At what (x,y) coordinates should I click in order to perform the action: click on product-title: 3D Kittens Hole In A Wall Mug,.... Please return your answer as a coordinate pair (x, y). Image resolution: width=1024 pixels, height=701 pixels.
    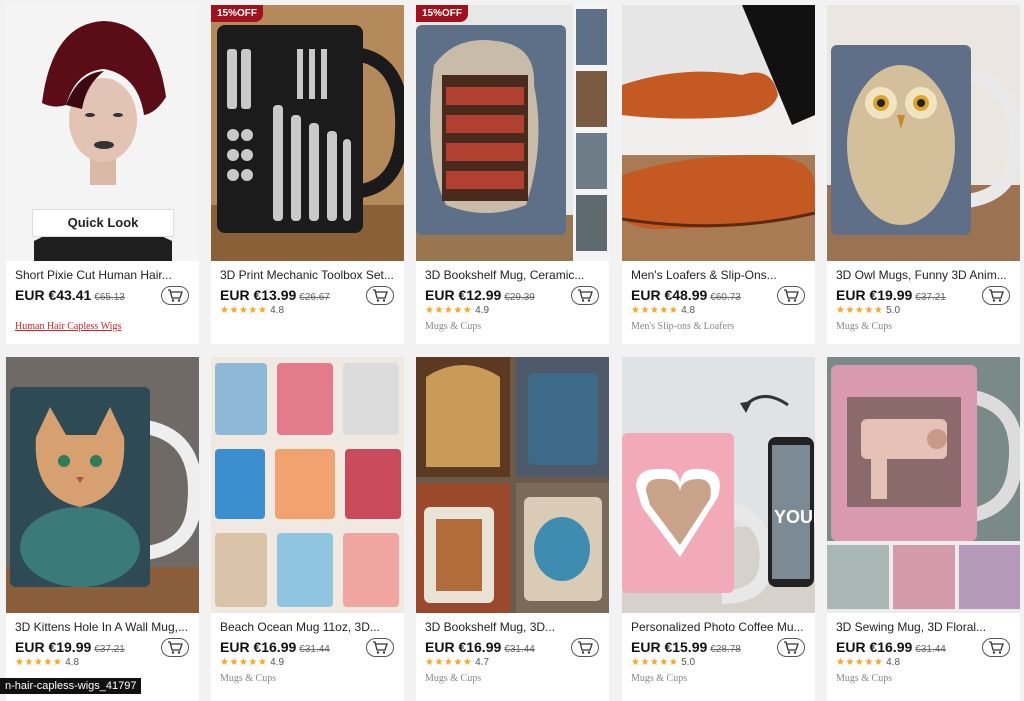
    Looking at the image, I should click on (103, 627).